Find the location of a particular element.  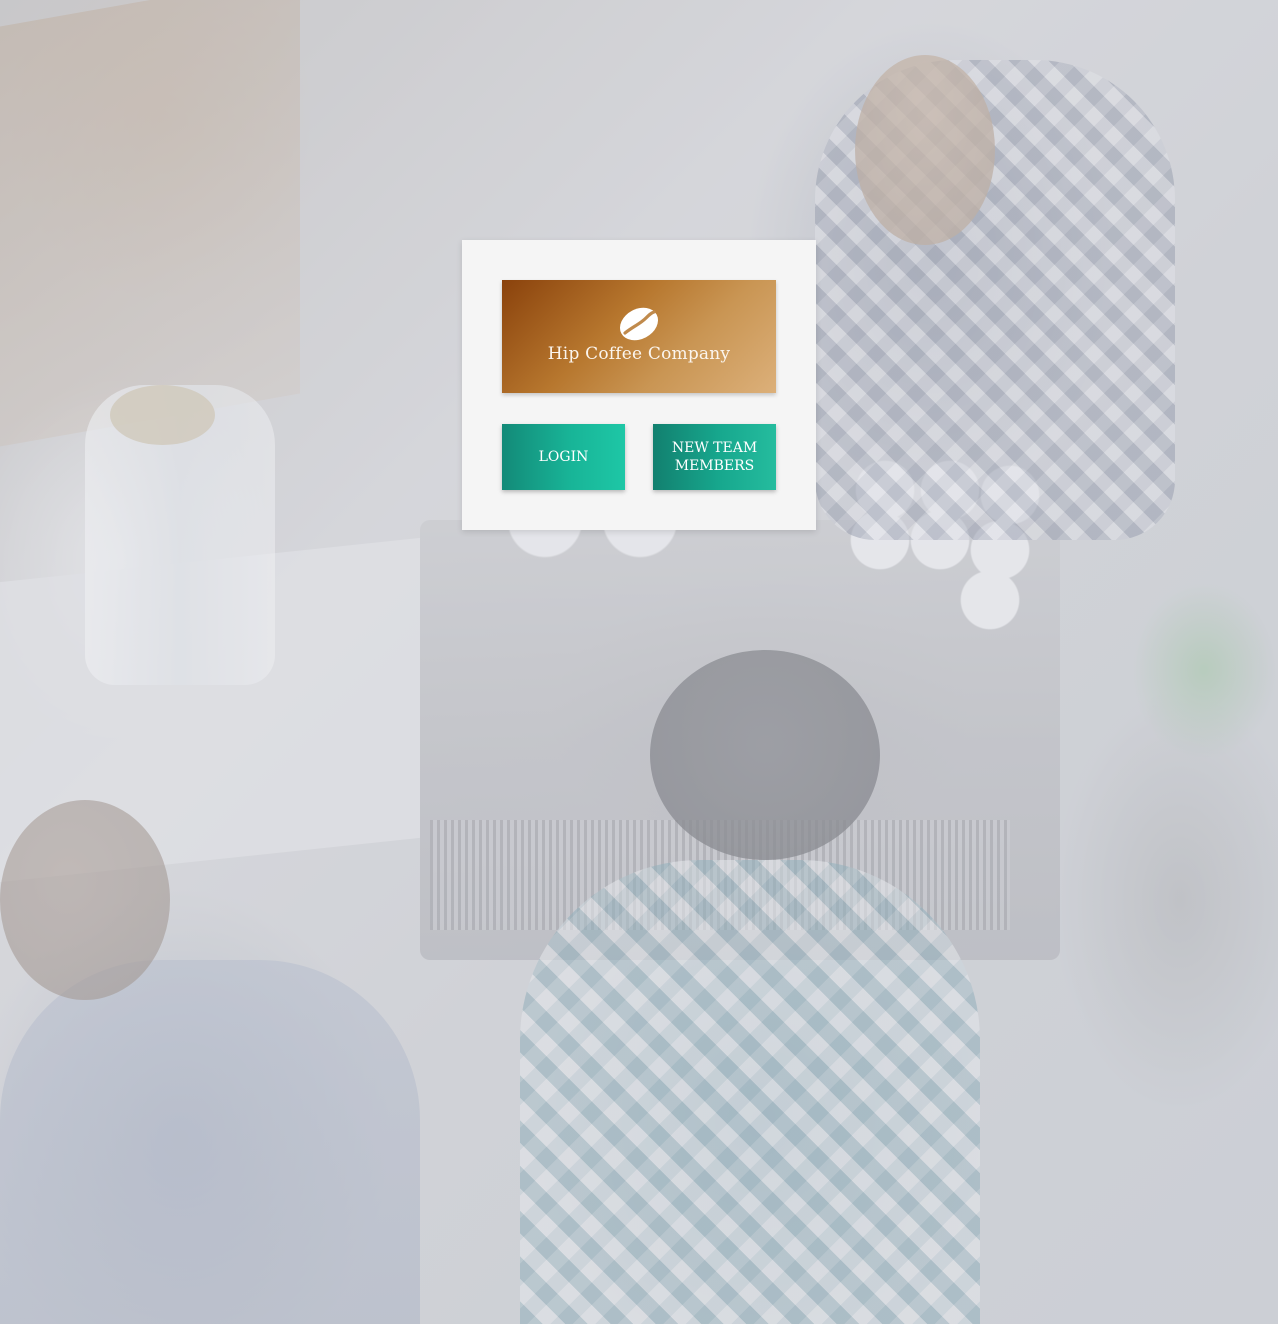

brand-logo-panel: Hip Coffee Company is located at coordinates (639, 336).